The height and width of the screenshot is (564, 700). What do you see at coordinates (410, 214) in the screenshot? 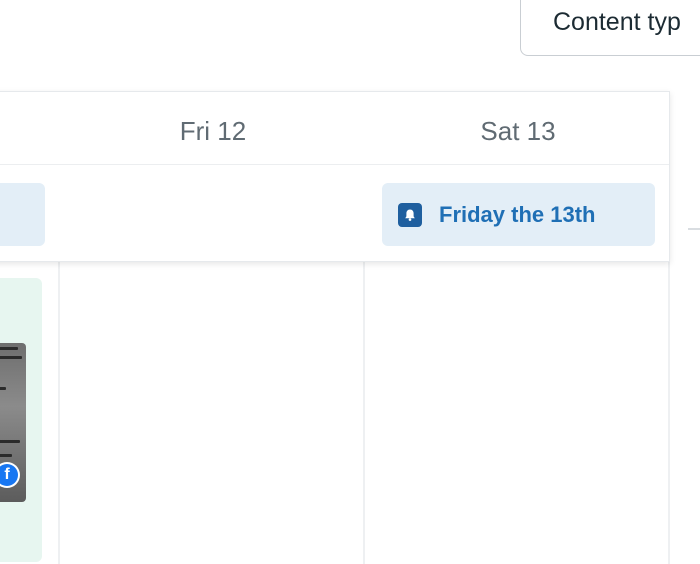
I see `bell-icon` at bounding box center [410, 214].